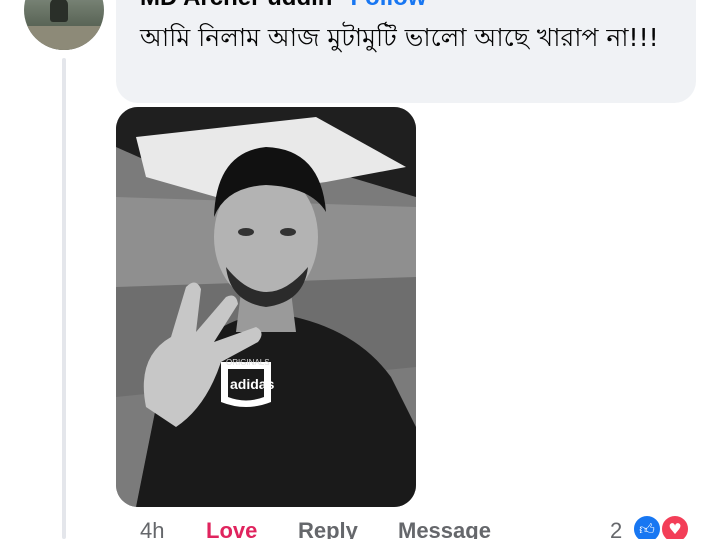 This screenshot has height=539, width=720. Describe the element at coordinates (236, 5) in the screenshot. I see `author-name: MD Archer uddin` at that location.